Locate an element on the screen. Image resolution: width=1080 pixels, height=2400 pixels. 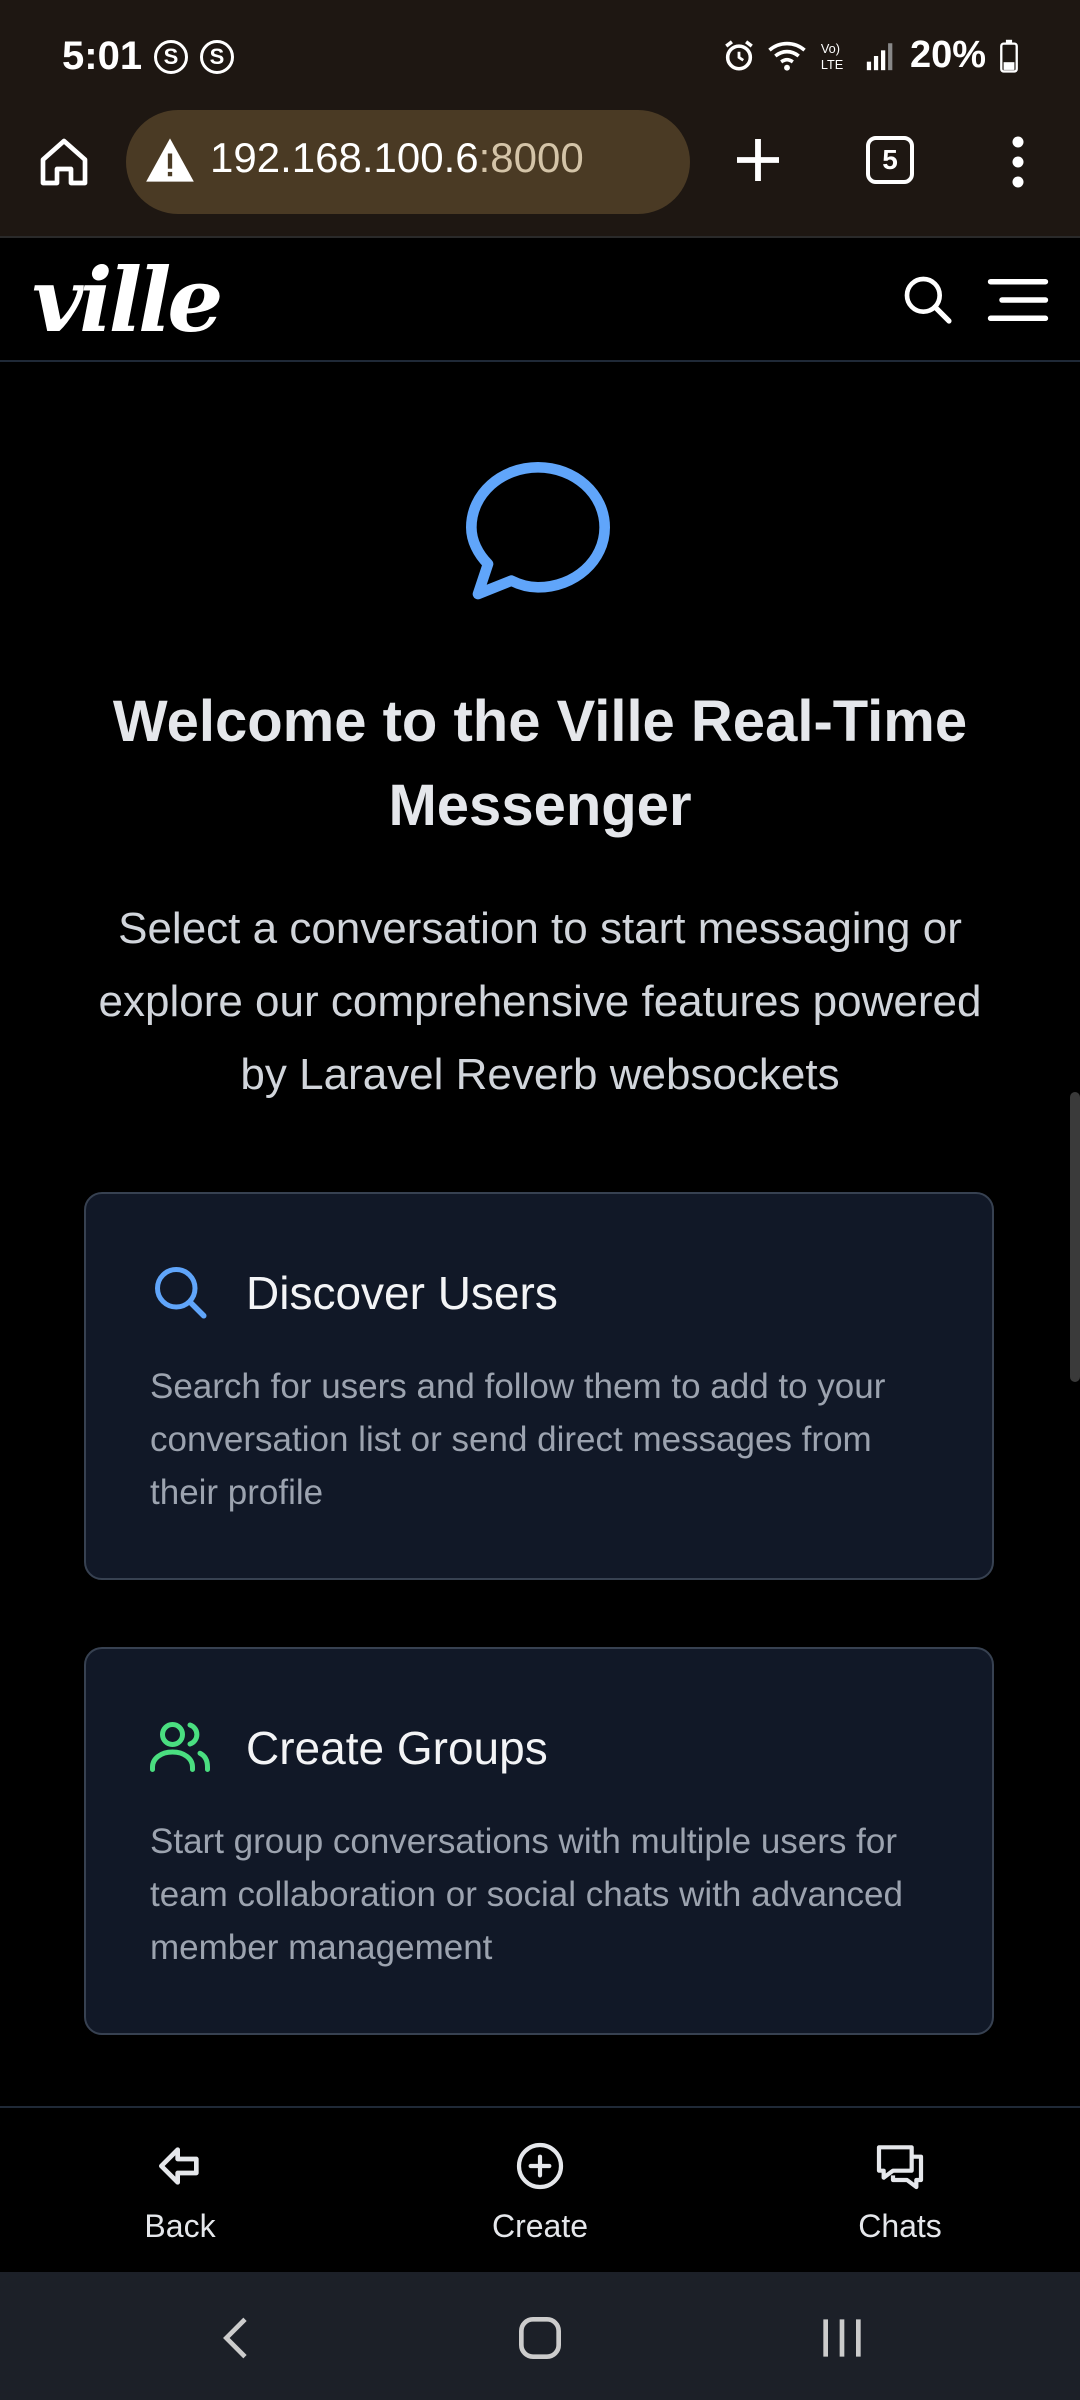
browser-toolbar: 192.168.100.6:8000 5 is located at coordinates (540, 173).